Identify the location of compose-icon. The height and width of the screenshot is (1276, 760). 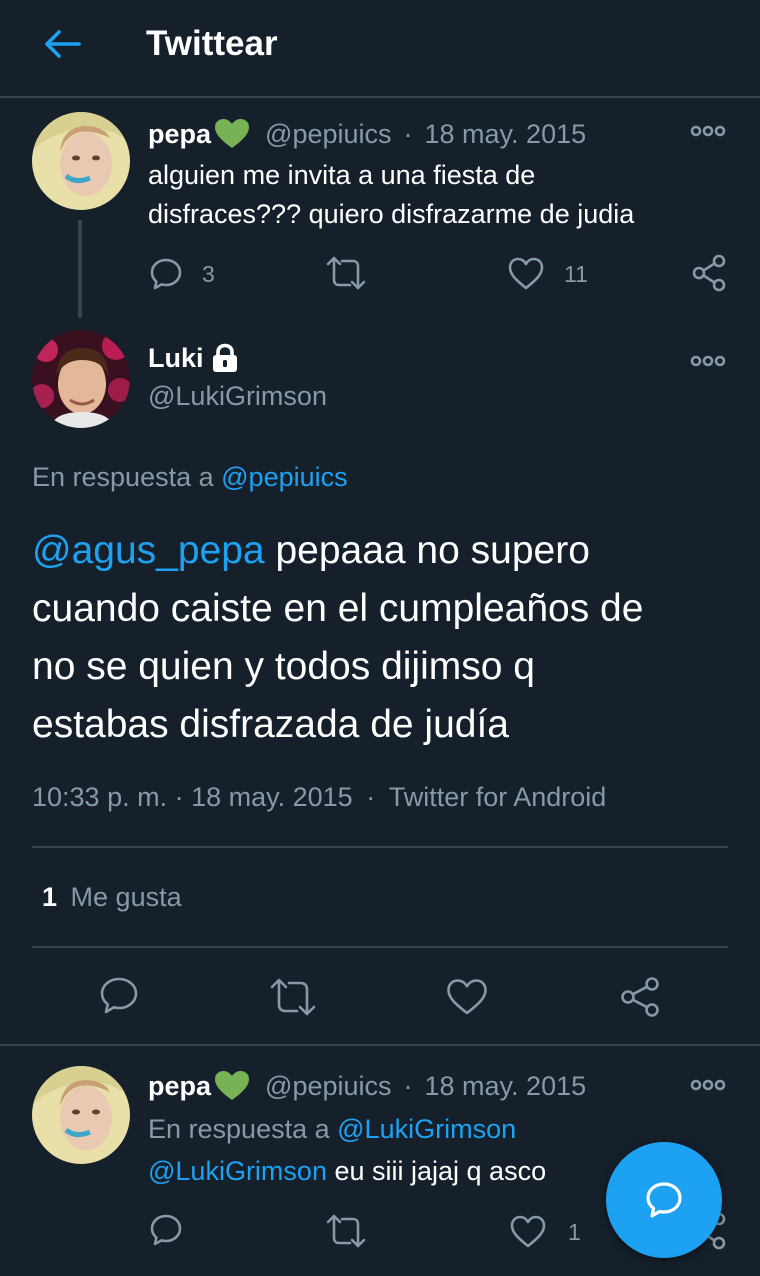
(664, 1200).